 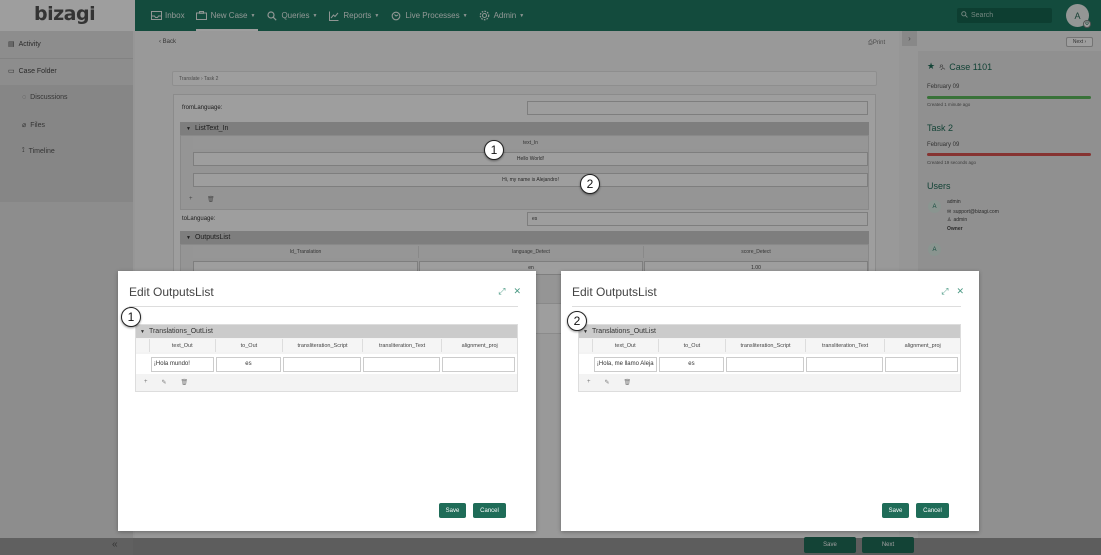 What do you see at coordinates (182, 364) in the screenshot?
I see `text-out-cell: ¡Hola mundo!` at bounding box center [182, 364].